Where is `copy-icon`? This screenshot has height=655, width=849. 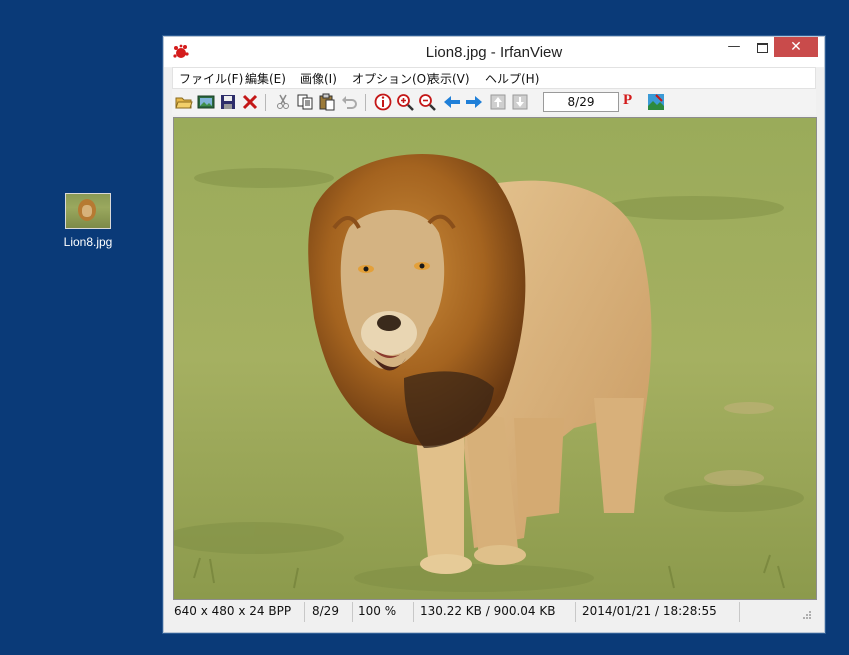 copy-icon is located at coordinates (305, 102).